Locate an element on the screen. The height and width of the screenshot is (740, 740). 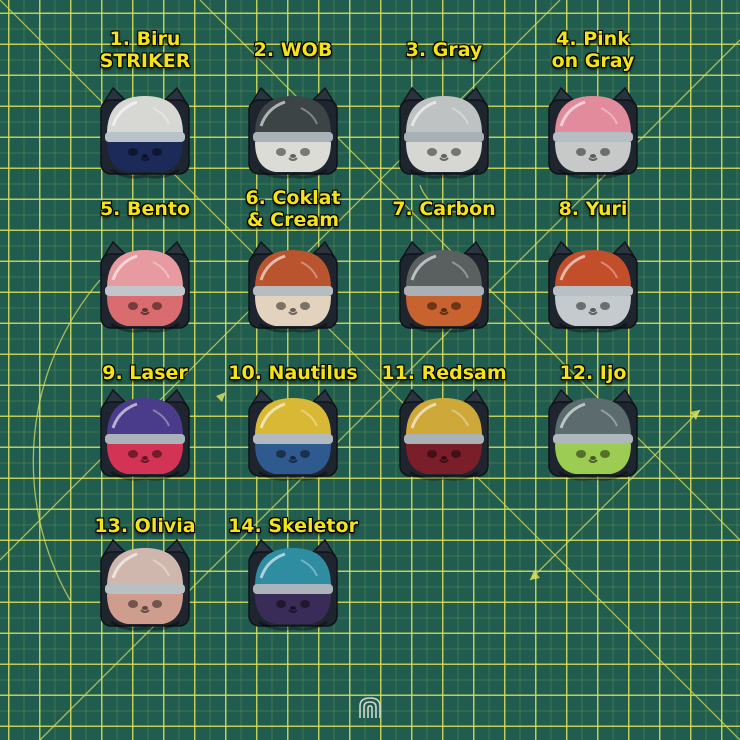
keycap-label: 4. Pink on Gray is located at coordinates (593, 50).